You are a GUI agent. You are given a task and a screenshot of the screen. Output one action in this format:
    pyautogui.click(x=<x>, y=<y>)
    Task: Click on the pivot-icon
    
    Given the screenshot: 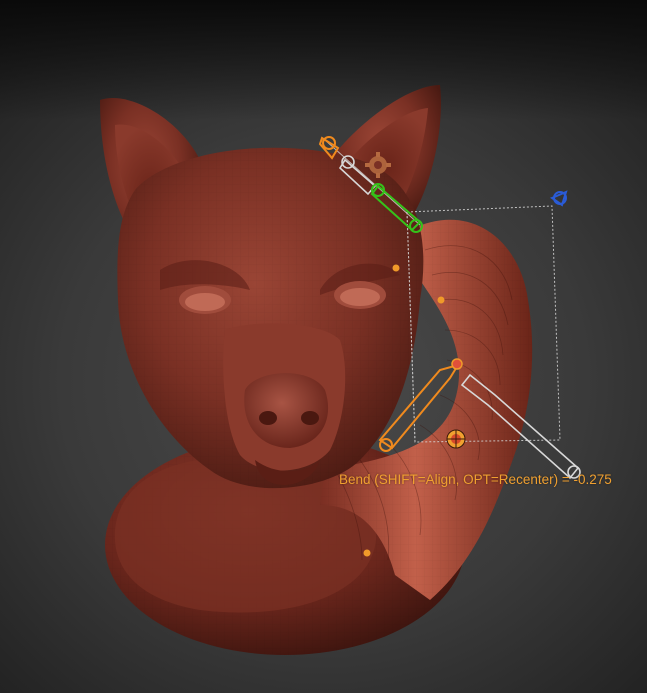 What is the action you would take?
    pyautogui.click(x=456, y=439)
    